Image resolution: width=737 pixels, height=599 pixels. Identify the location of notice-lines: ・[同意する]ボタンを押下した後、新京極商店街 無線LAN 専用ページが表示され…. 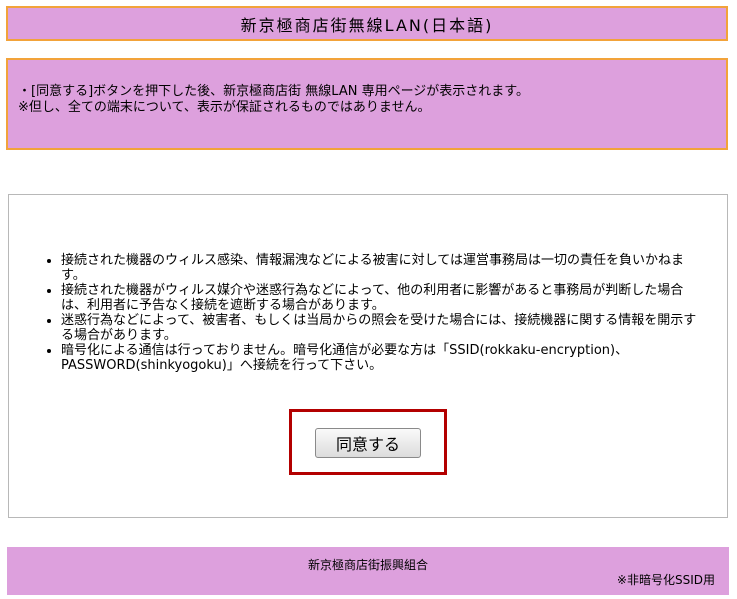
(273, 100).